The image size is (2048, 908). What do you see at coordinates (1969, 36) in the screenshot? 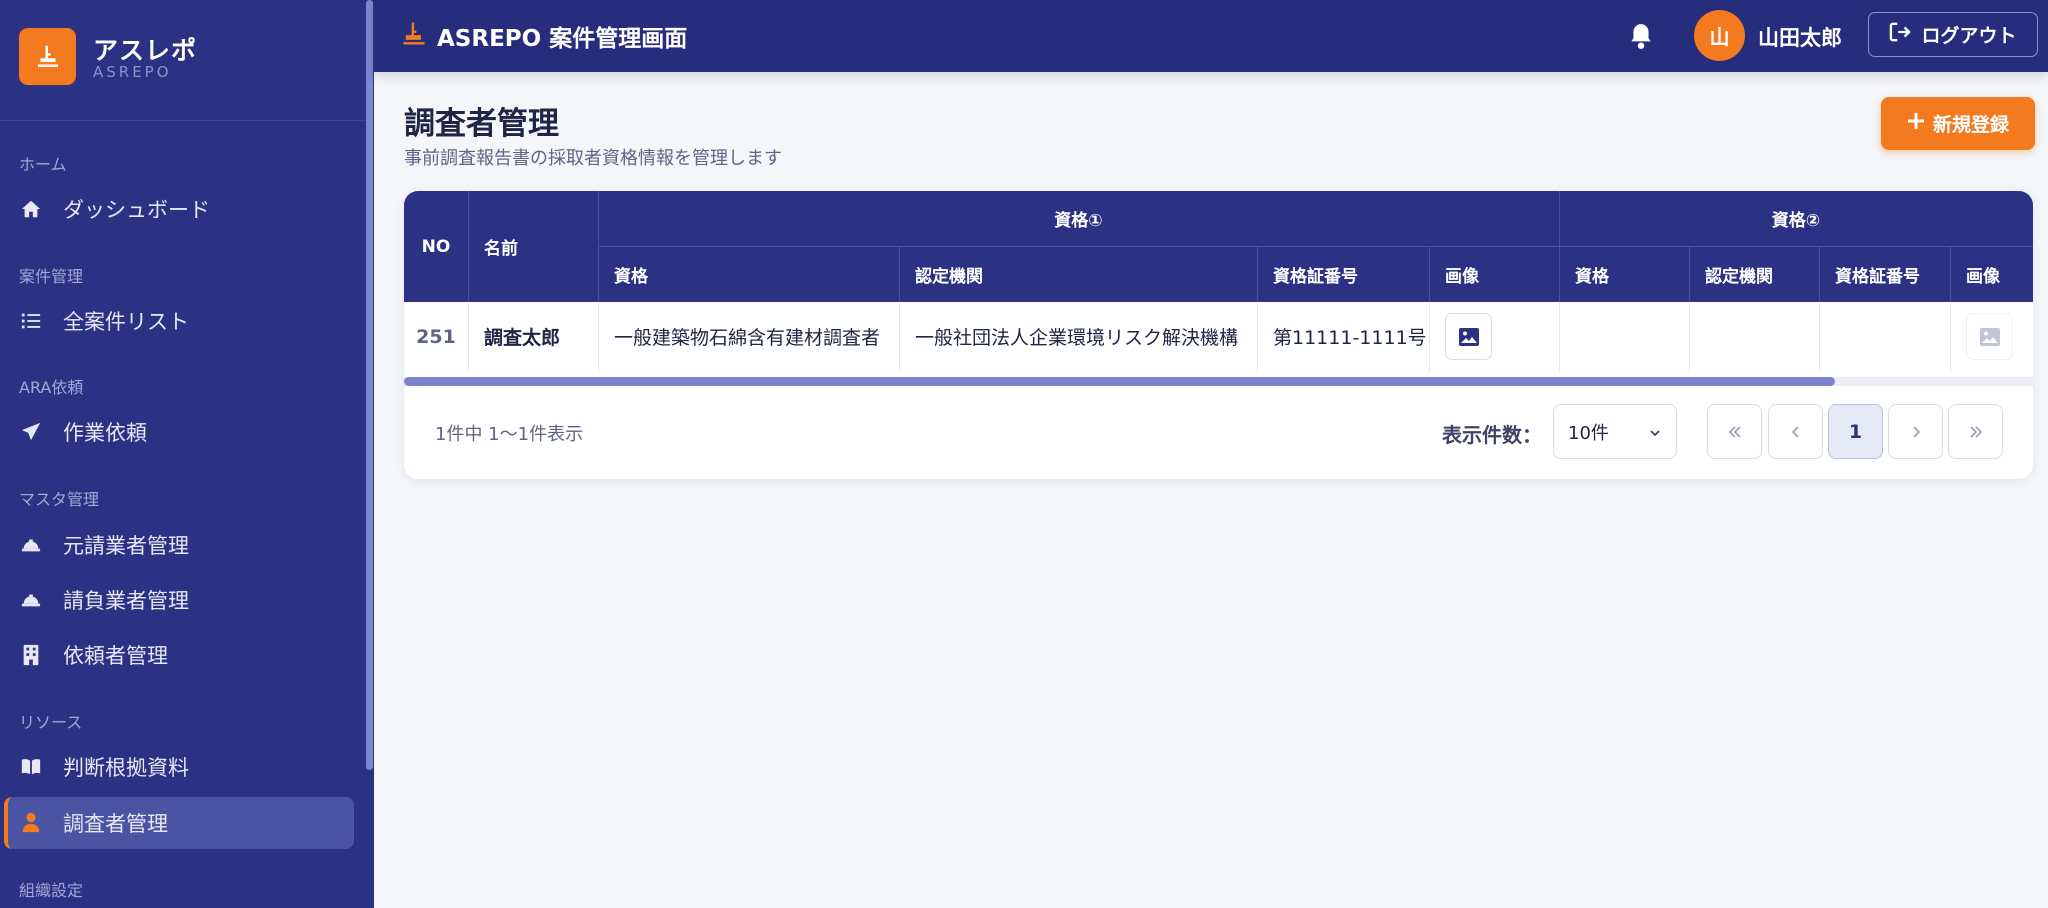
I see `logout-label: ログアウト` at bounding box center [1969, 36].